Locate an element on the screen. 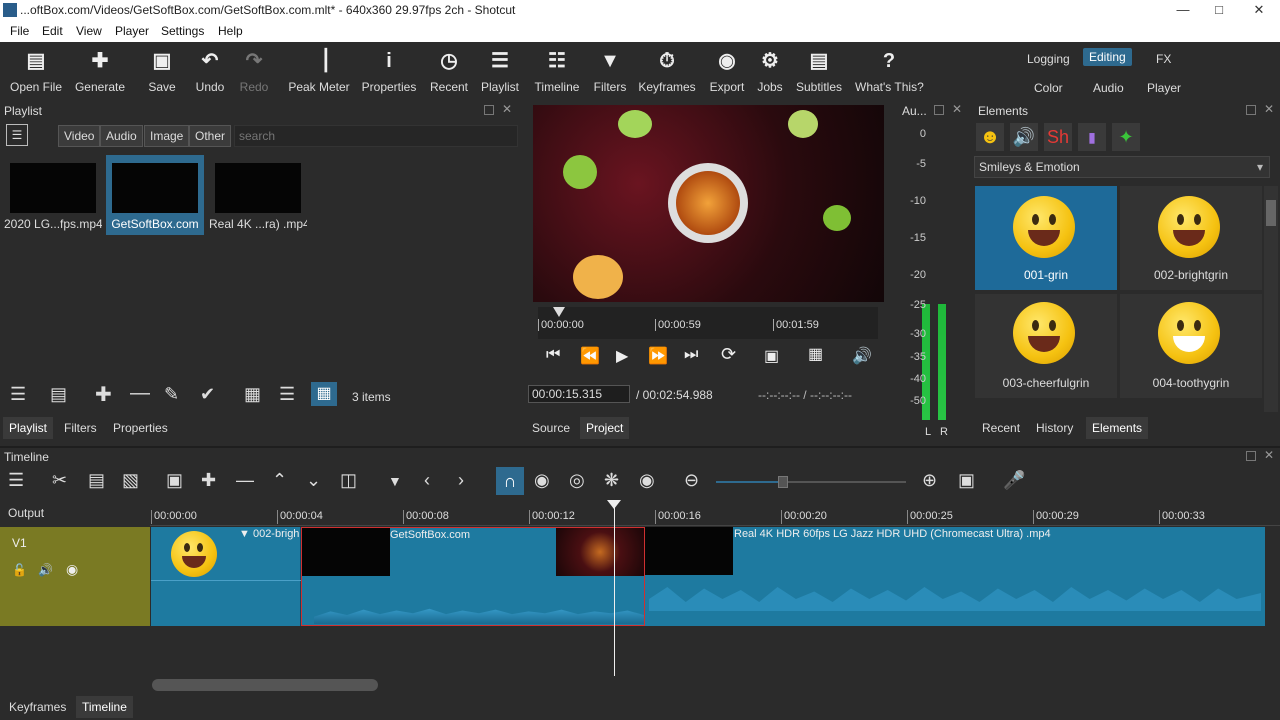 This screenshot has width=1280, height=720. next-marker-icon: › is located at coordinates (461, 480).